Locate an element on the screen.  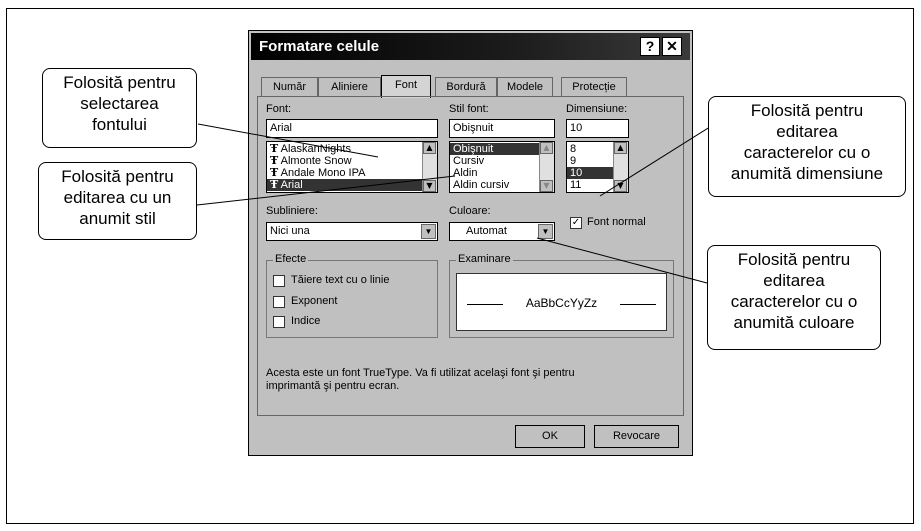
callout-text: editarea cu un is located at coordinates (117, 197).